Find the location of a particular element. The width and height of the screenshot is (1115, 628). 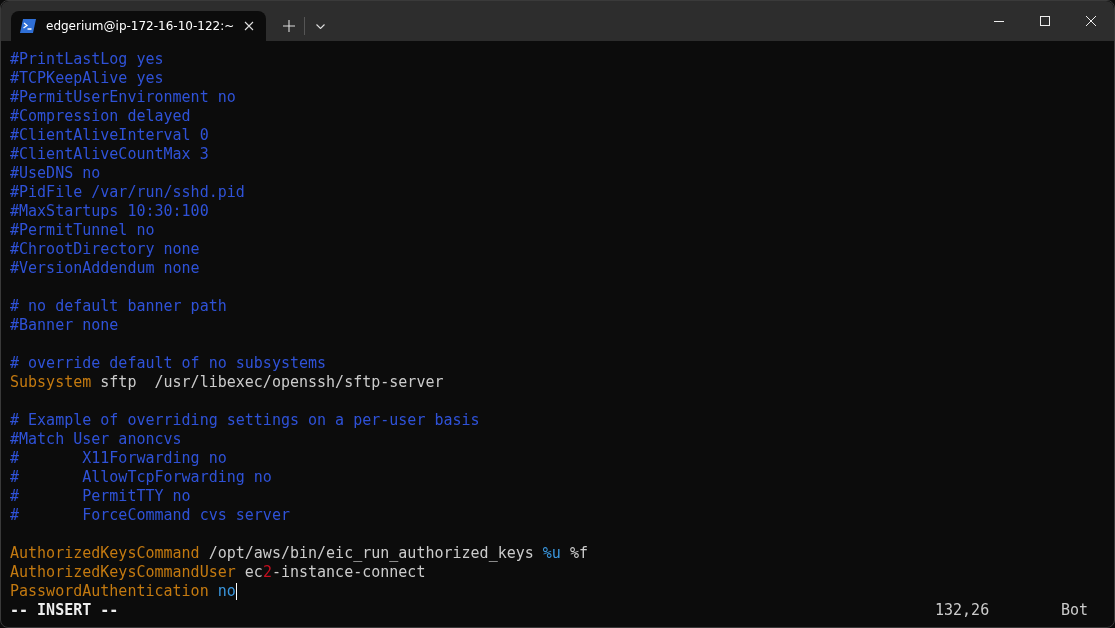

config-line: Subsystem sftp /usr/libexec/openssh/sftp-server is located at coordinates (227, 382).